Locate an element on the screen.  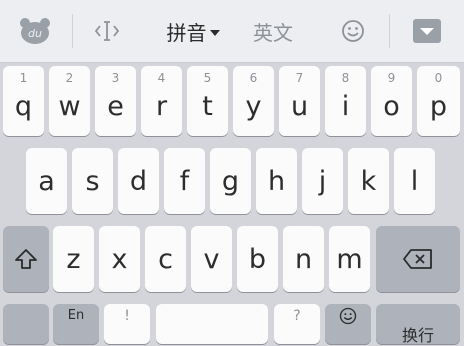
key-letter: o is located at coordinates (391, 106).